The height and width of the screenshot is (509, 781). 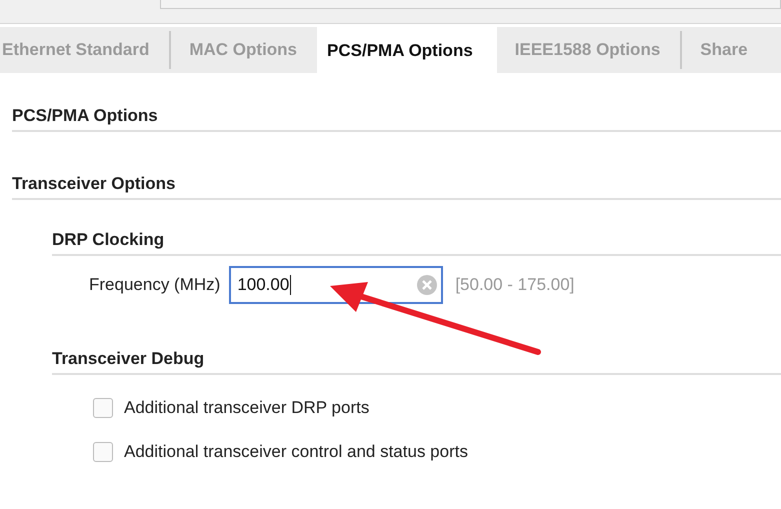 What do you see at coordinates (94, 183) in the screenshot?
I see `section-heading: Transceiver Options` at bounding box center [94, 183].